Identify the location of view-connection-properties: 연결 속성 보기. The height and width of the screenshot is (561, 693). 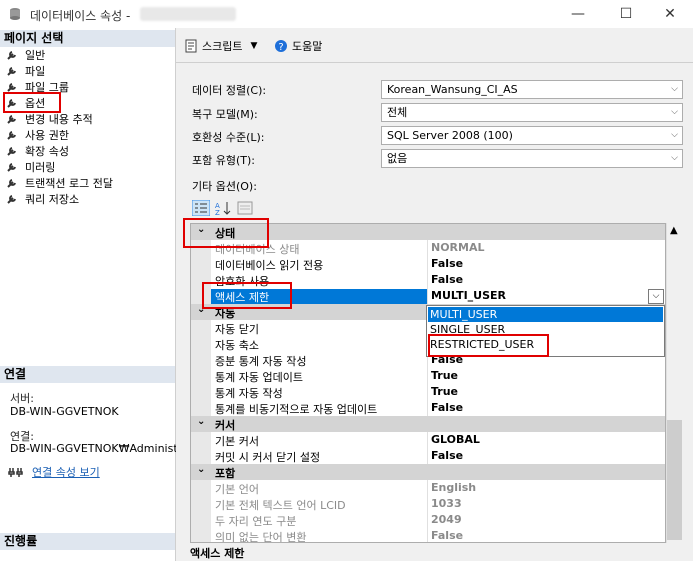
(54, 472).